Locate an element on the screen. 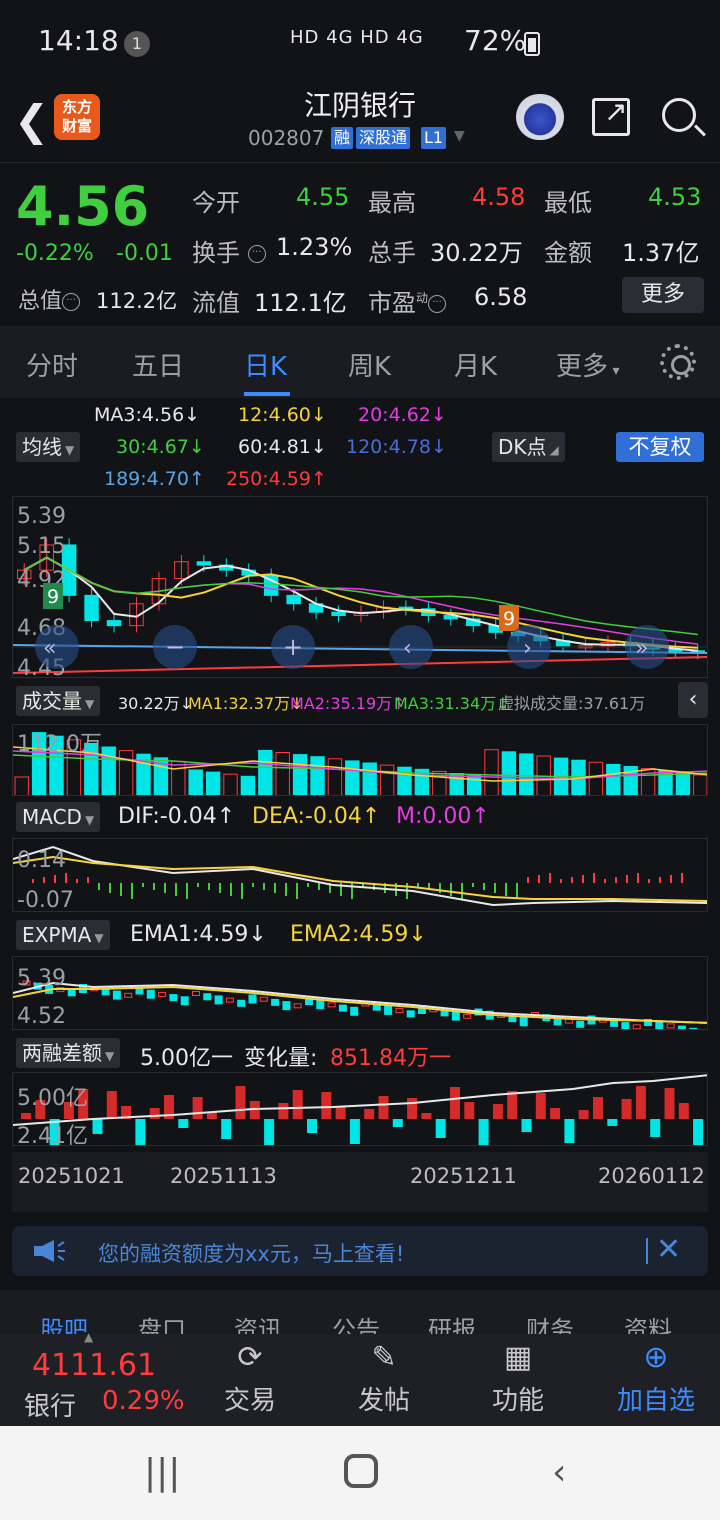  tab-forum: 股吧 is located at coordinates (64, 1322).